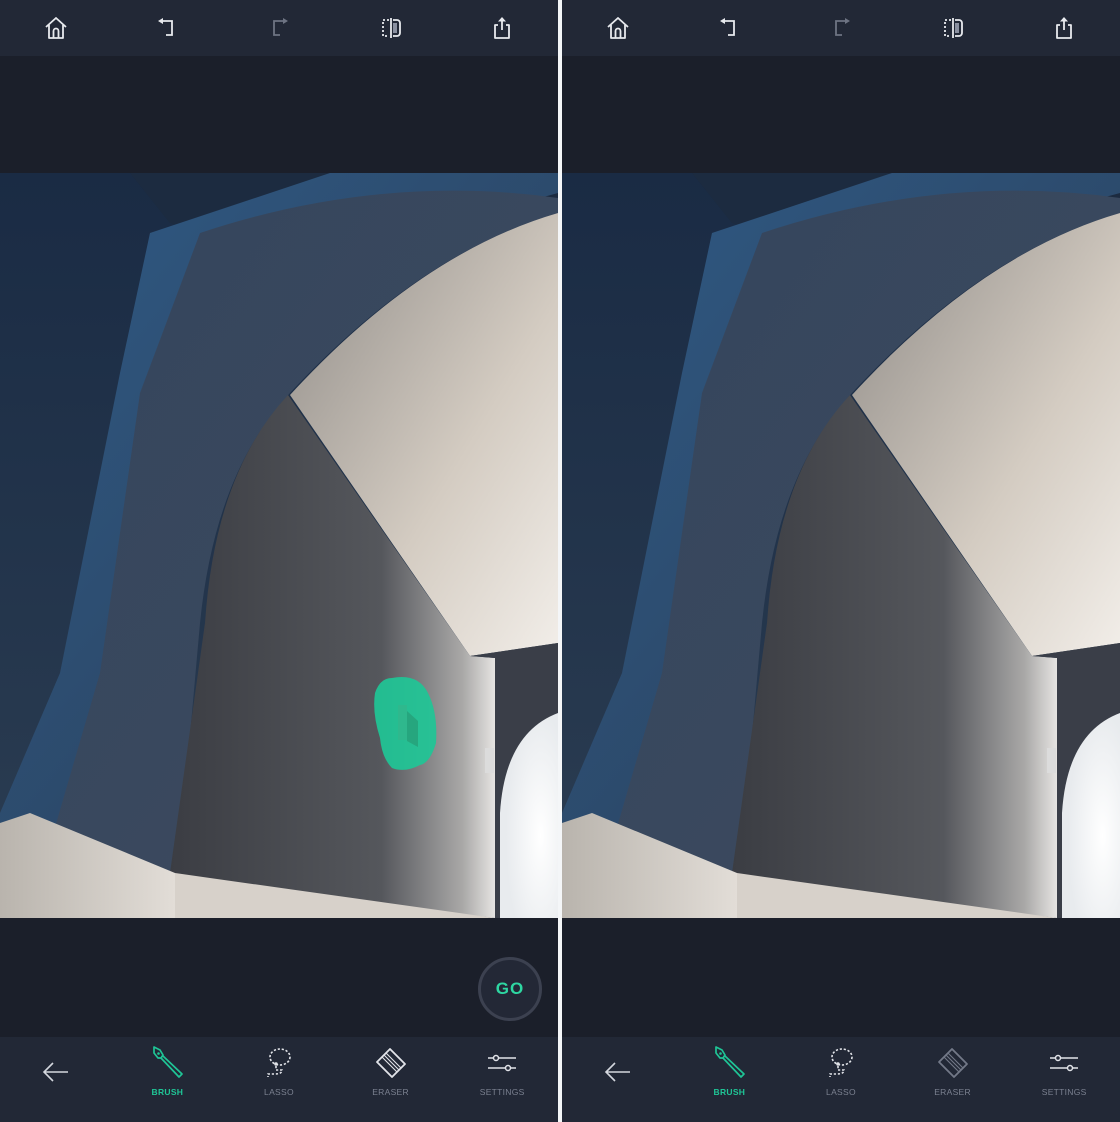  I want to click on go-label: GO, so click(510, 988).